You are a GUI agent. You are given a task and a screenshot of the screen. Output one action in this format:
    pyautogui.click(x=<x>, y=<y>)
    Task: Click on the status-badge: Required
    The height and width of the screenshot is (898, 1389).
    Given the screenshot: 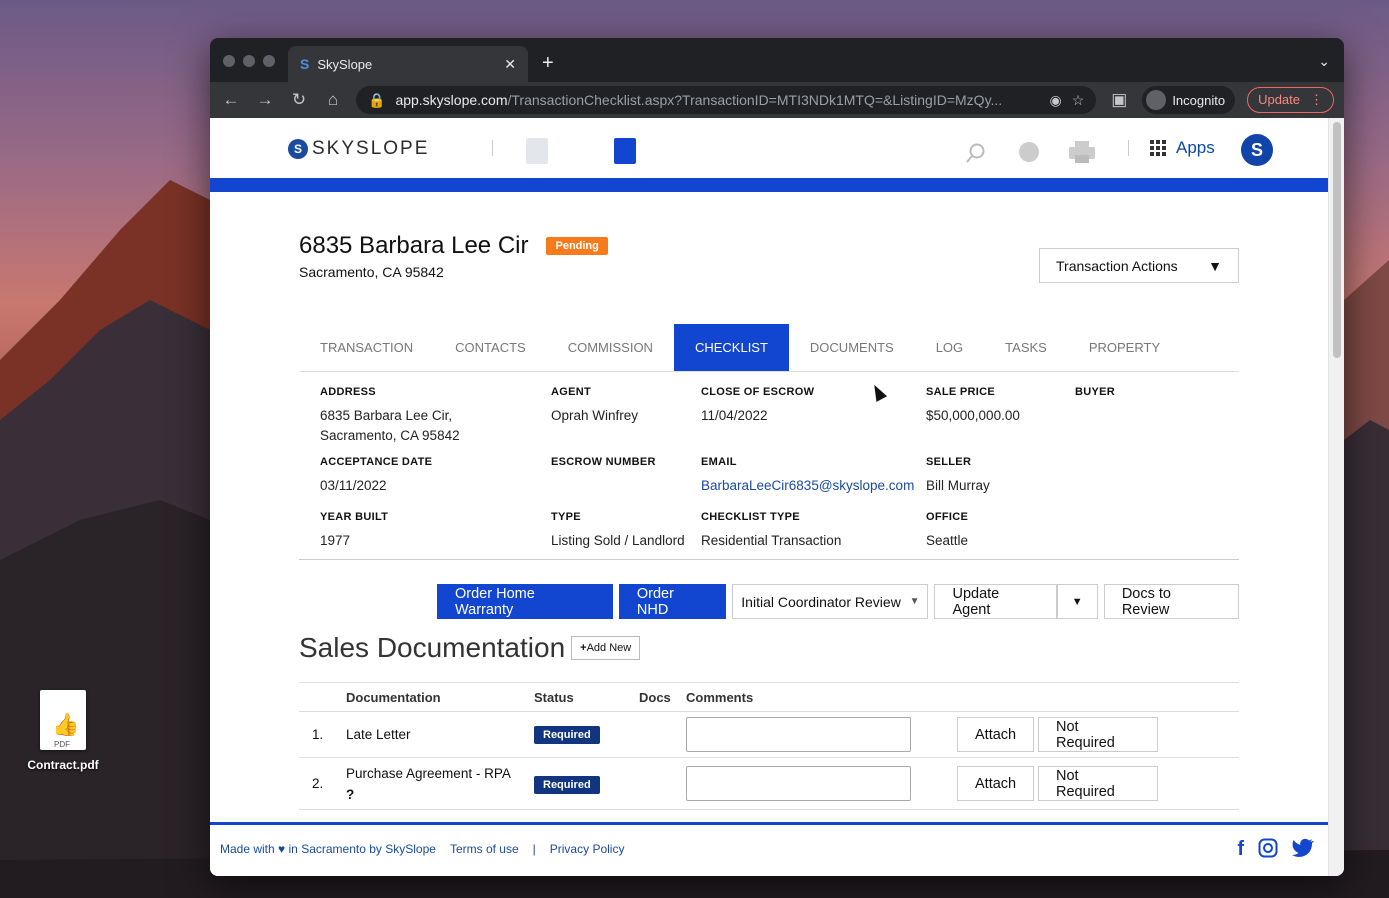 What is the action you would take?
    pyautogui.click(x=567, y=735)
    